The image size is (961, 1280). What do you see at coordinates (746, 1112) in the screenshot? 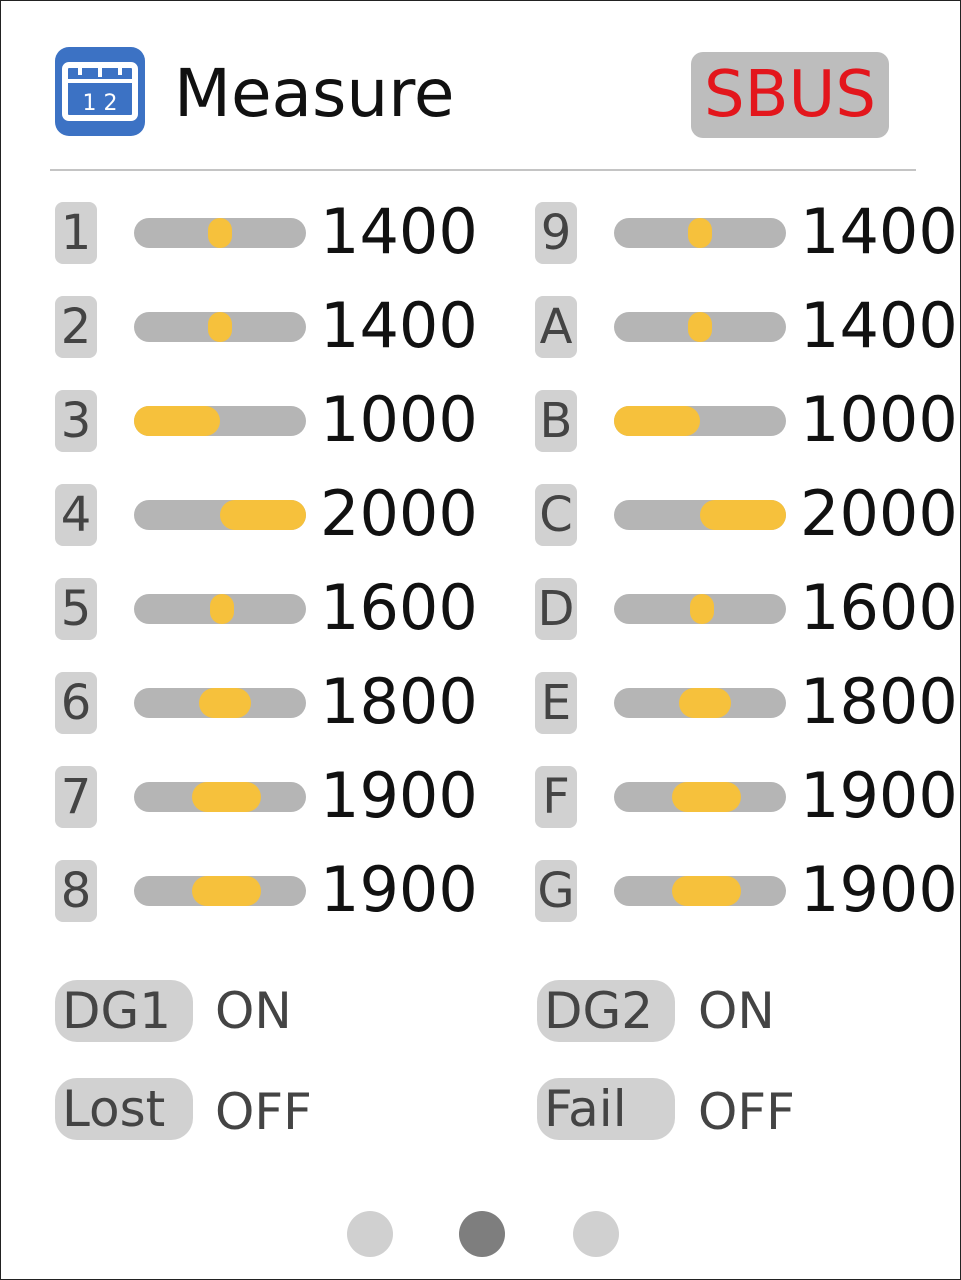
I see `fail-state: OFF` at bounding box center [746, 1112].